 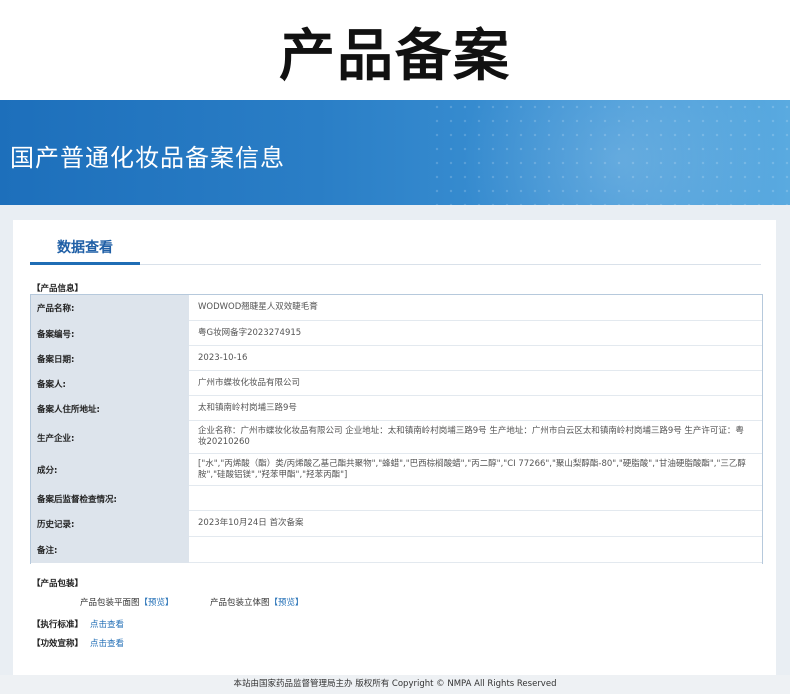 I want to click on table-row: 备案日期: 2023-10-16, so click(x=396, y=359).